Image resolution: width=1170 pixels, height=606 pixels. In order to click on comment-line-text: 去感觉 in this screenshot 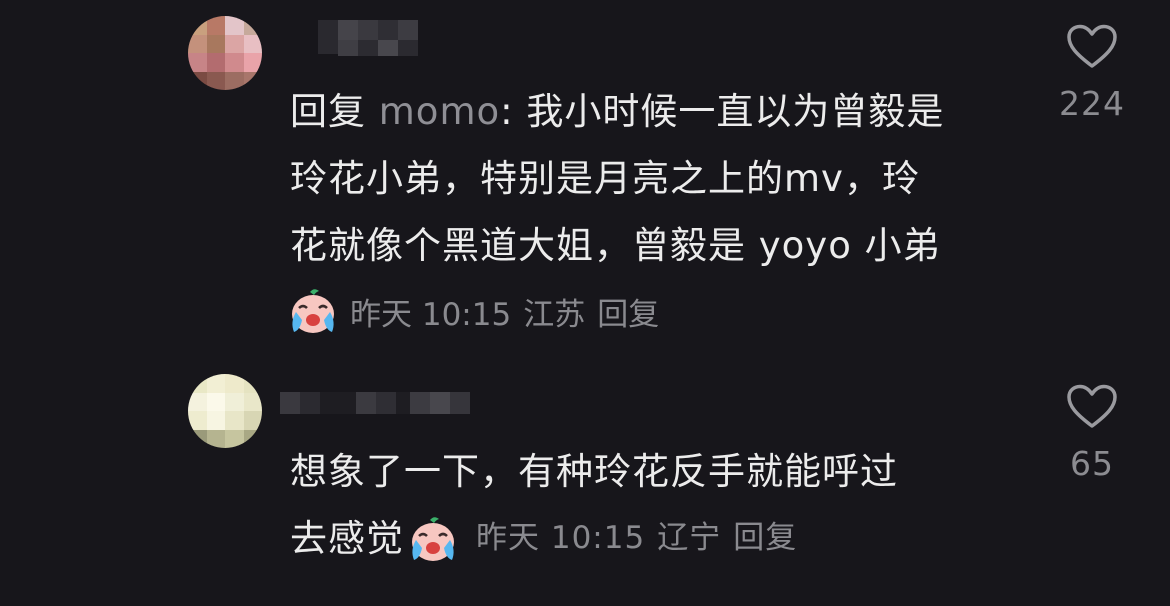, I will do `click(347, 538)`.